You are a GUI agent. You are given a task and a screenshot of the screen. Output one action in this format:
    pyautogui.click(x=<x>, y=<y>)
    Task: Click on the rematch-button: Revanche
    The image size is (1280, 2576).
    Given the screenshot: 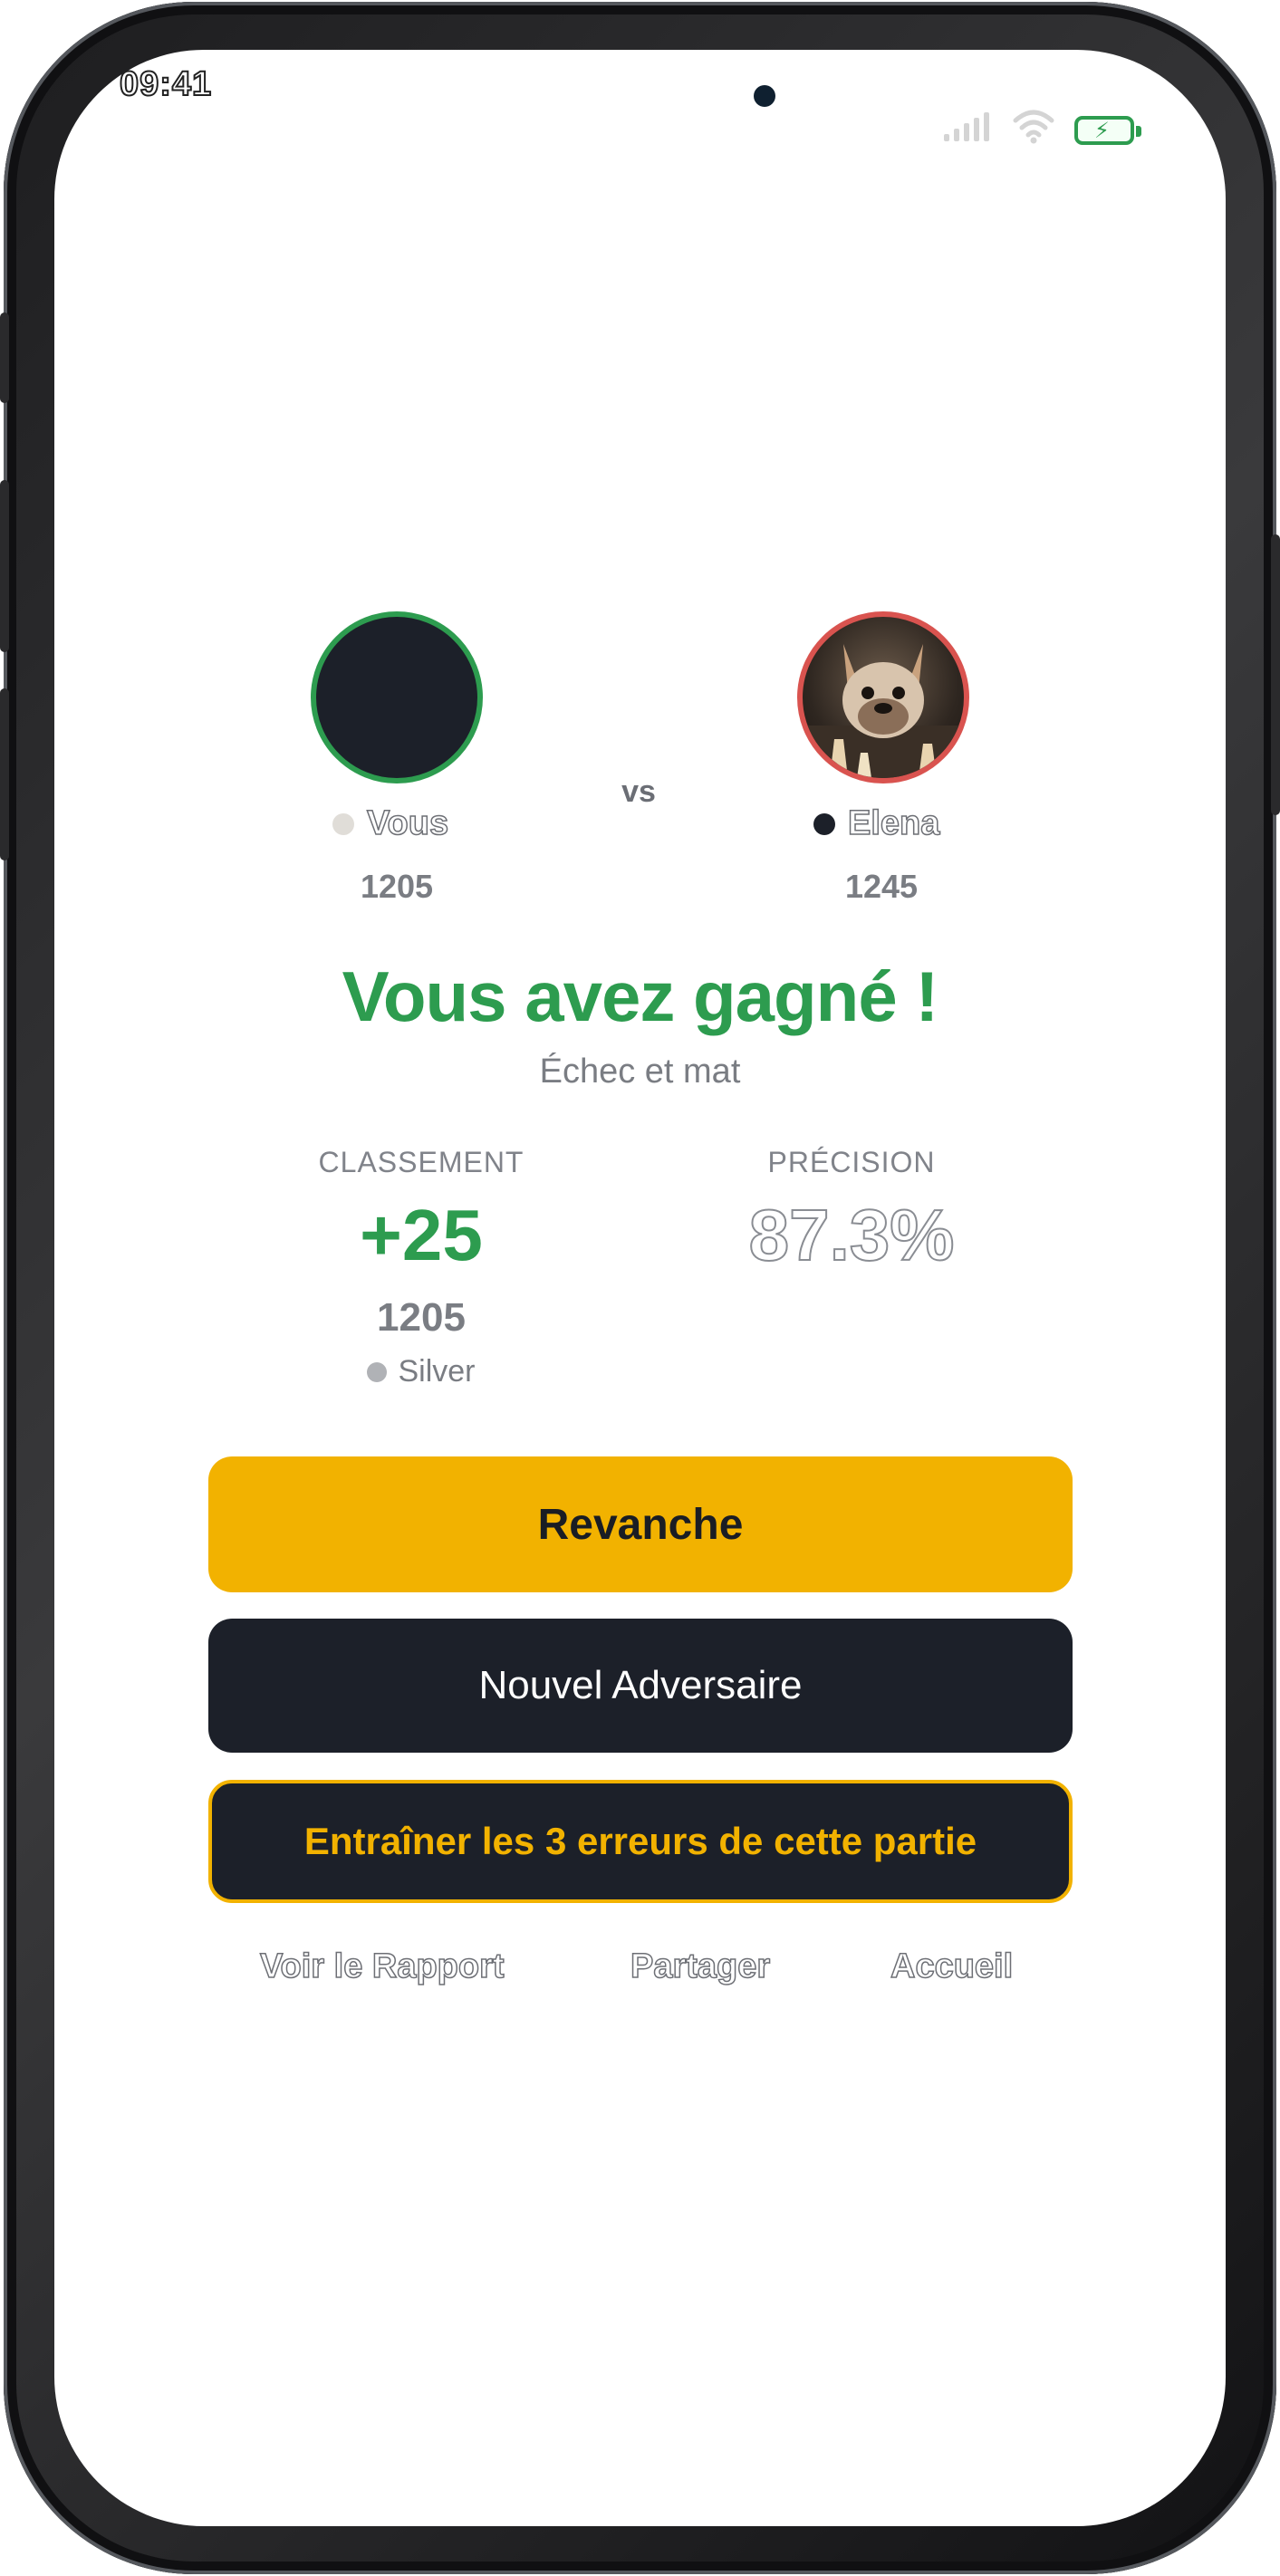 What is the action you would take?
    pyautogui.click(x=640, y=1524)
    